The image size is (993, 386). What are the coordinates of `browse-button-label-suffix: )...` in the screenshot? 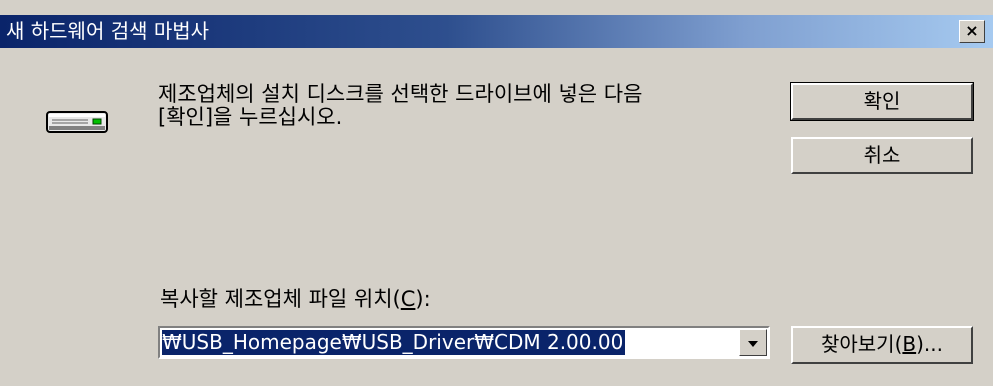 It's located at (929, 344).